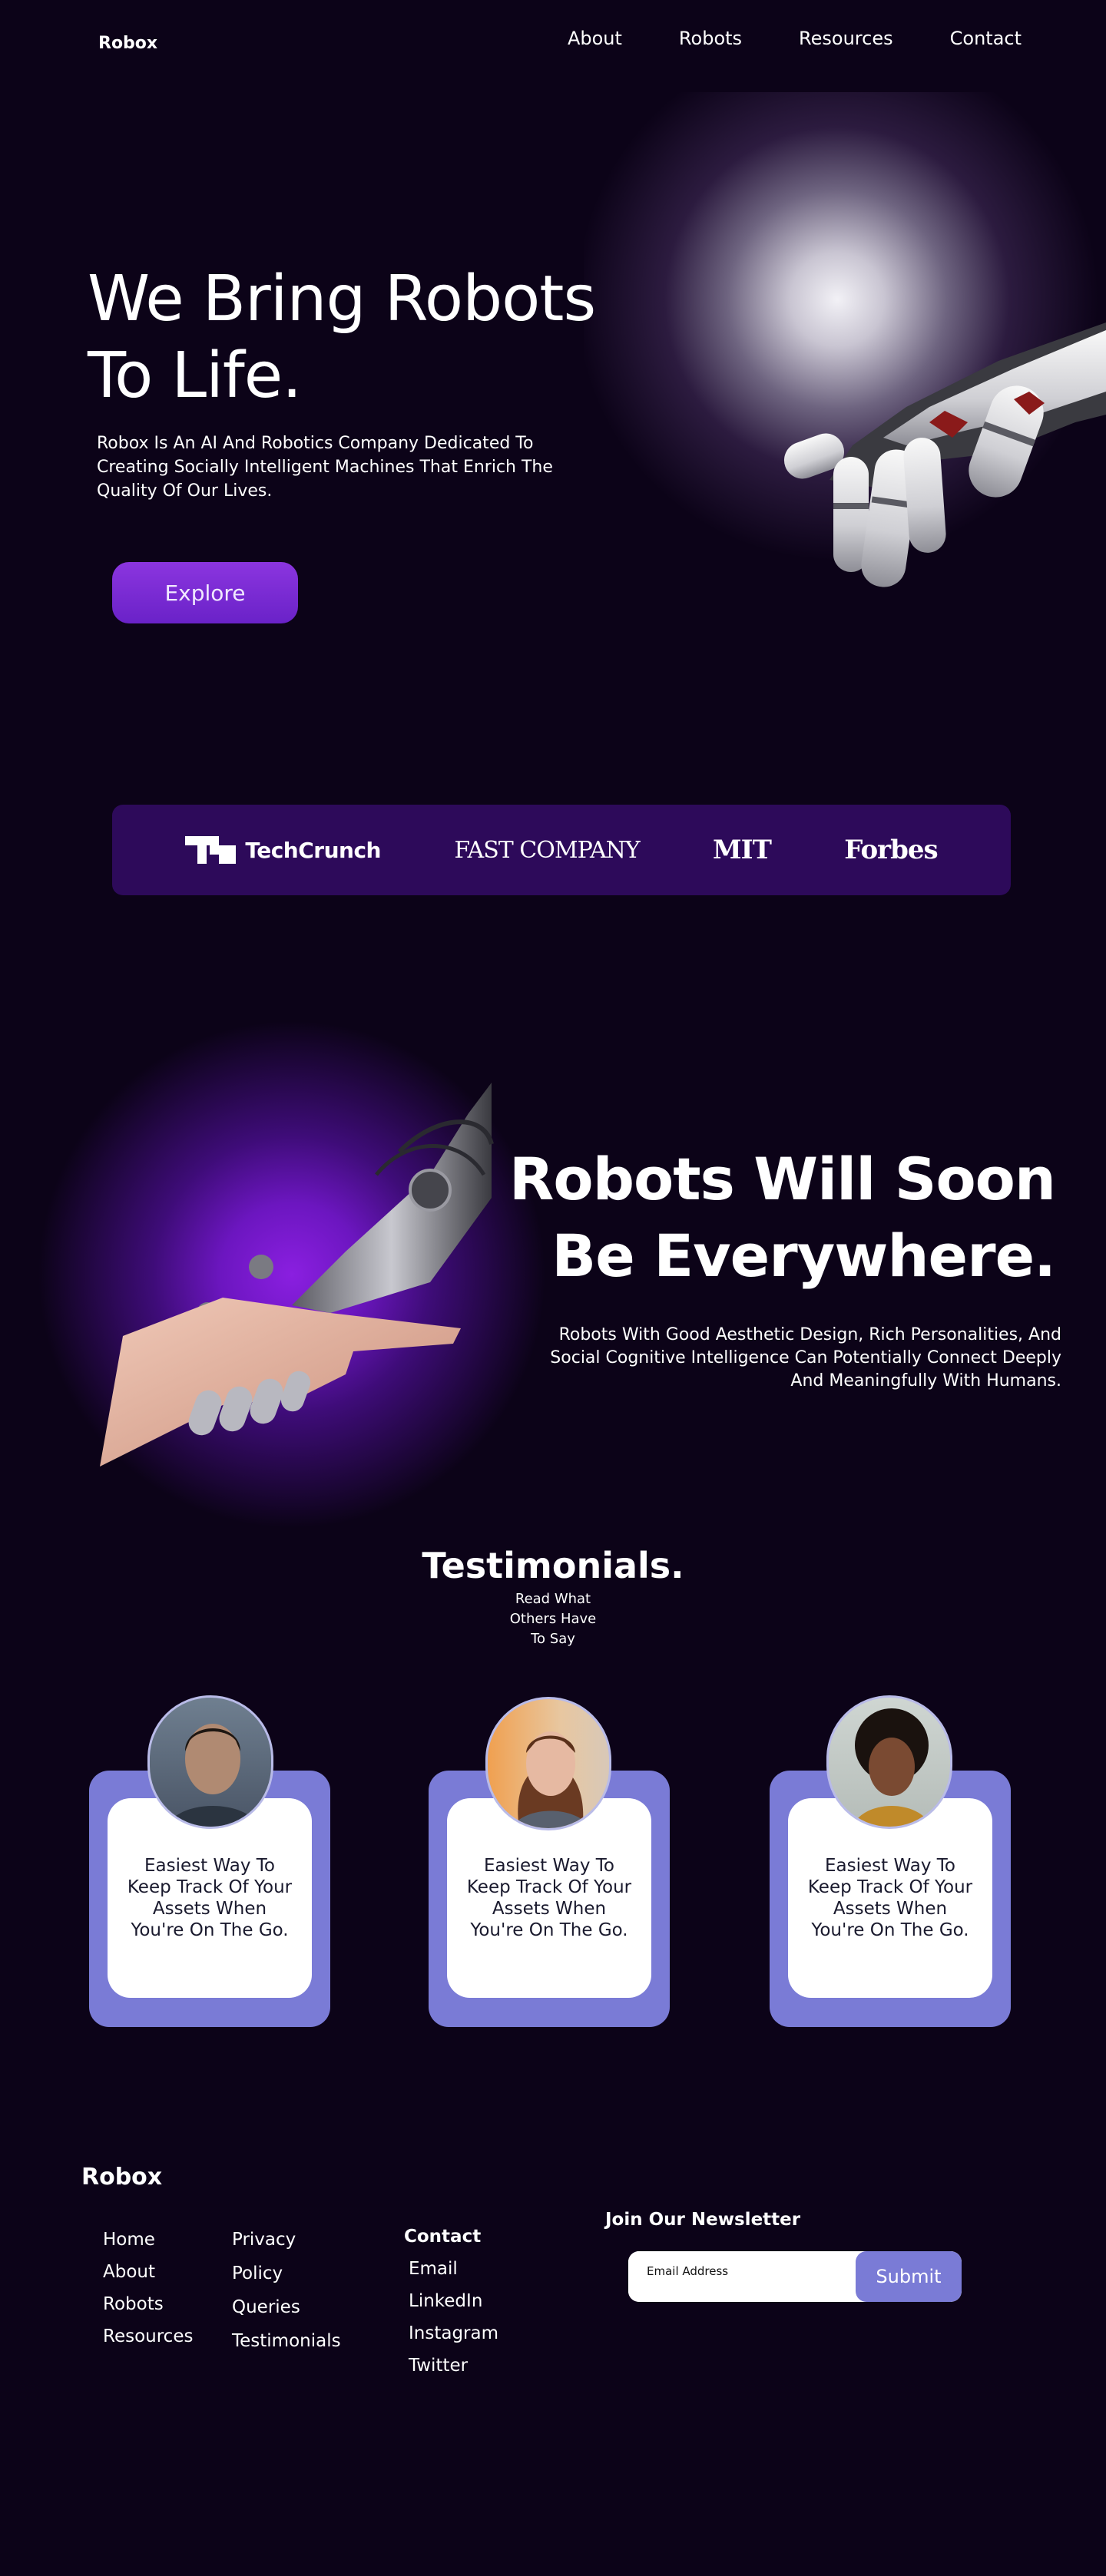  I want to click on nav-link-contact: Contact, so click(986, 38).